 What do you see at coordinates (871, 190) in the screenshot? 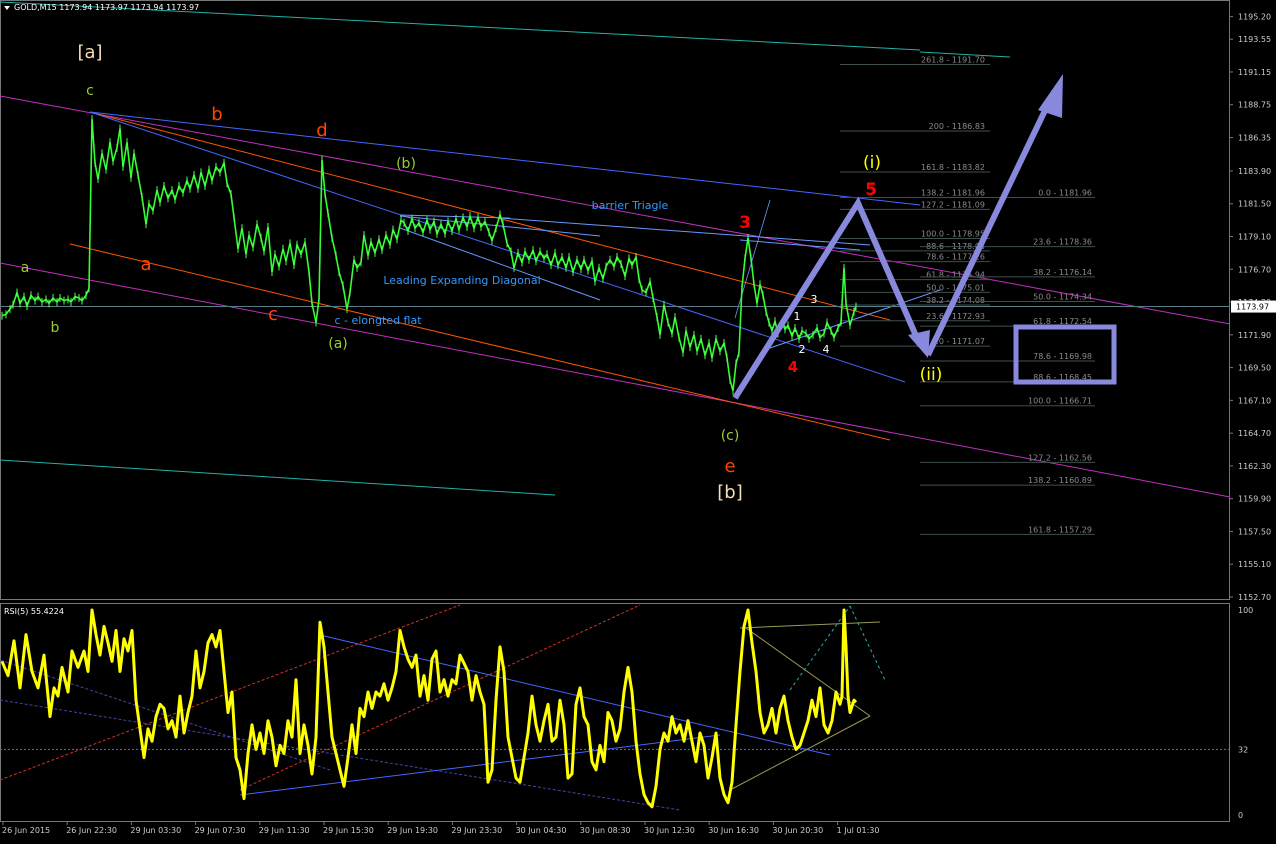
I see `wave-label: 5` at bounding box center [871, 190].